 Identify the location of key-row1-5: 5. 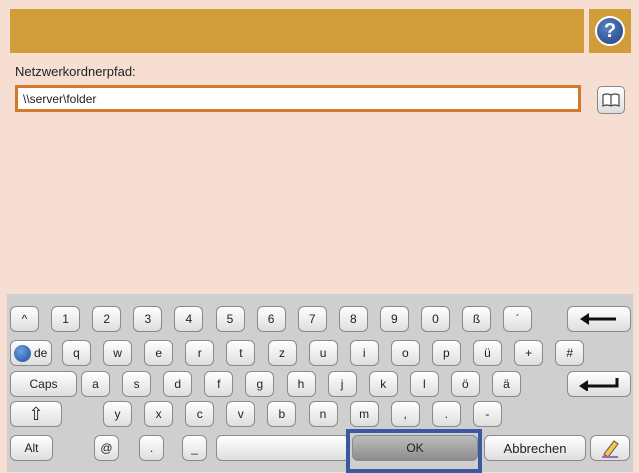
(230, 319).